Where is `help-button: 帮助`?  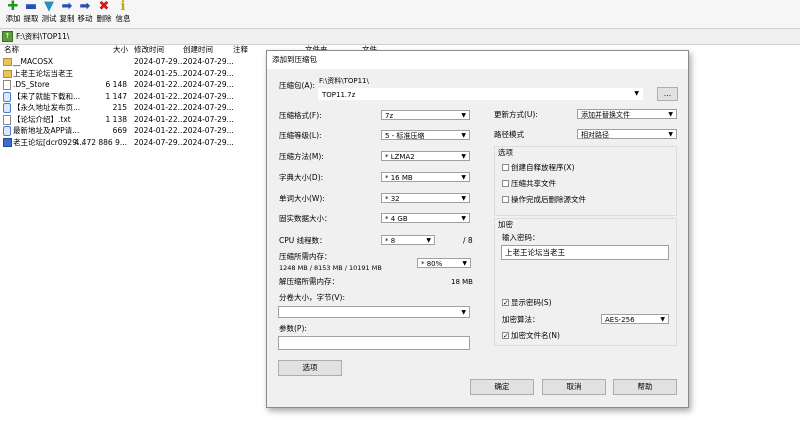 help-button: 帮助 is located at coordinates (645, 387).